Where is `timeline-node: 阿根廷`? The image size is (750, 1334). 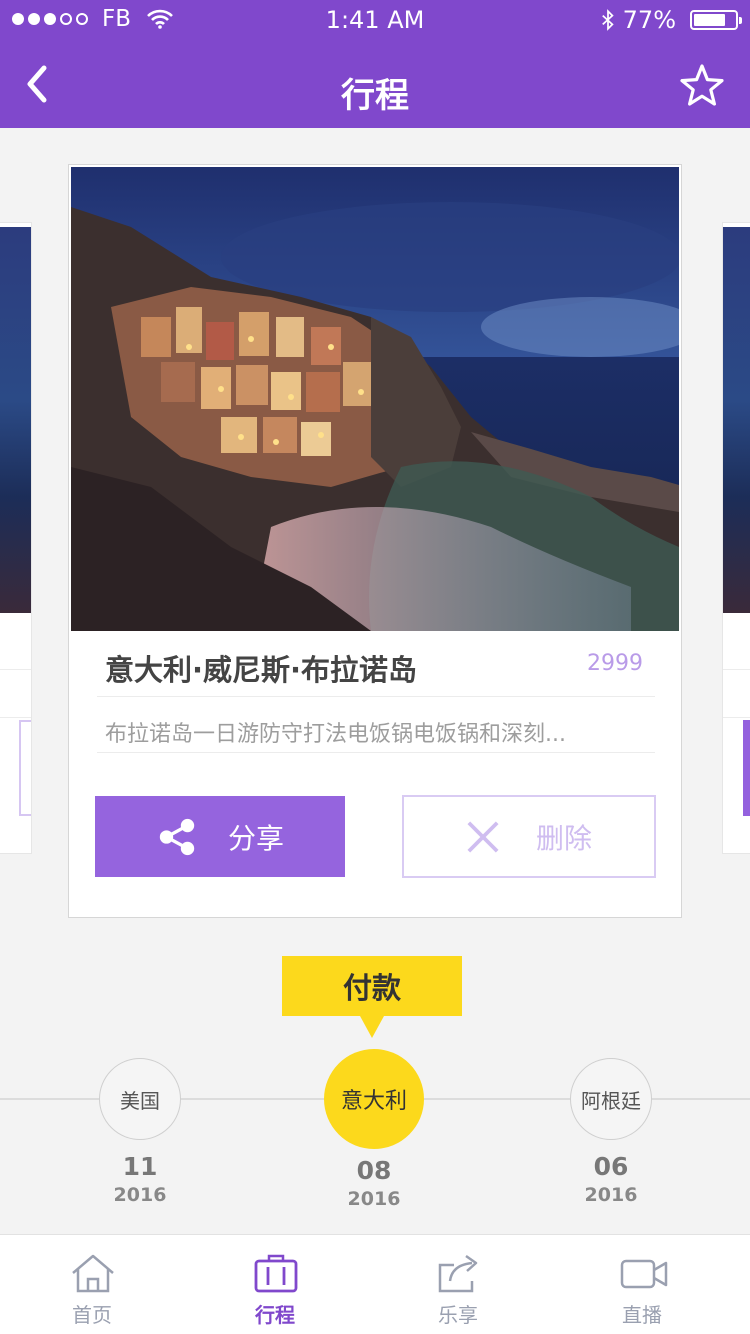
timeline-node: 阿根廷 is located at coordinates (611, 1099).